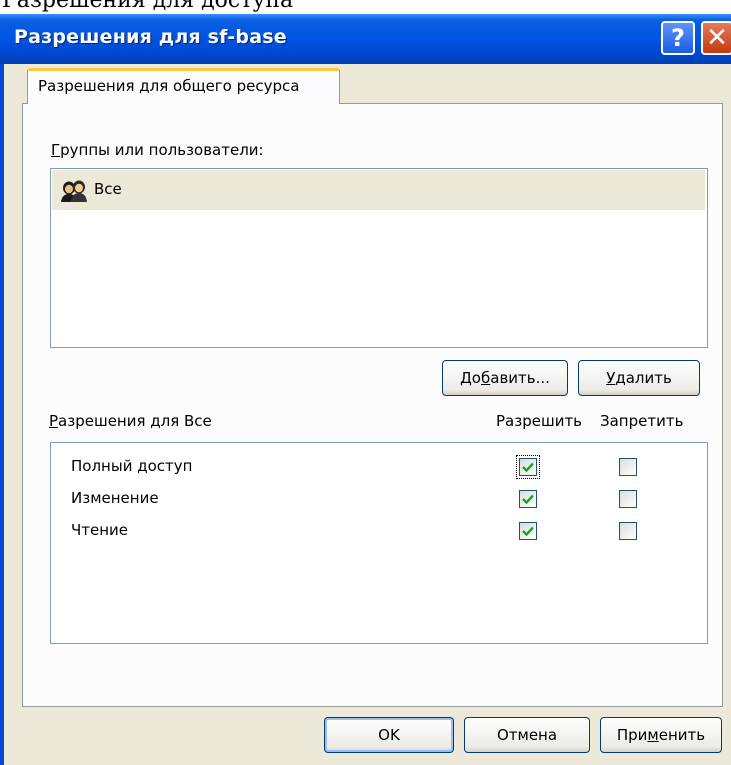 This screenshot has height=765, width=731. Describe the element at coordinates (611, 378) in the screenshot. I see `remove-button-accel: У` at that location.